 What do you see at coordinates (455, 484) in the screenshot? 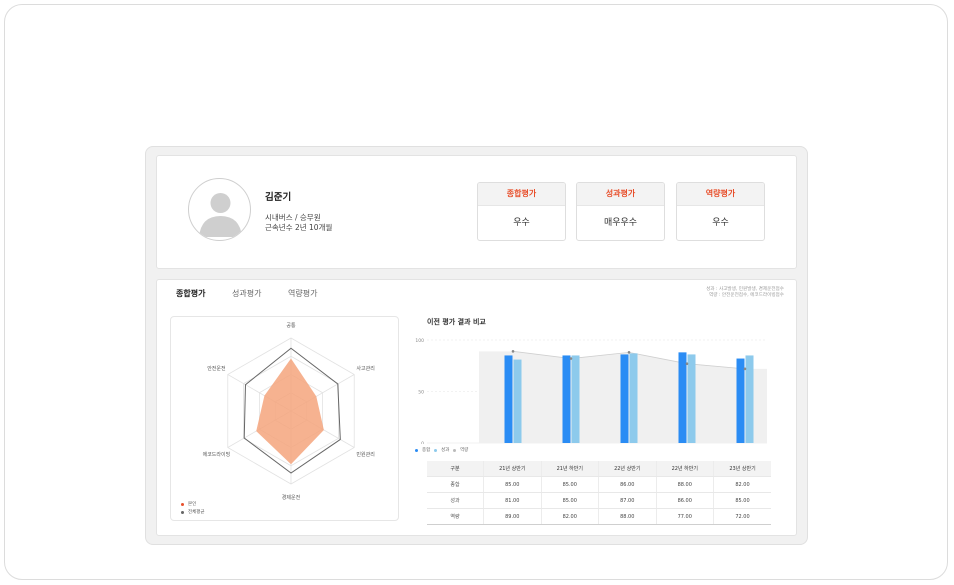
I see `table-cell: 종합` at bounding box center [455, 484].